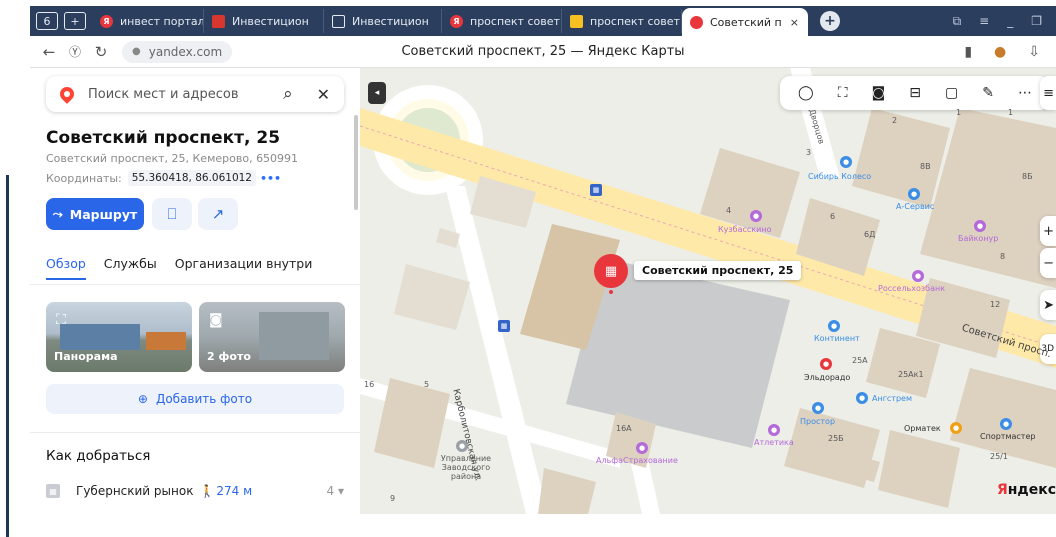 Image resolution: width=1056 pixels, height=537 pixels. I want to click on add-photo-button: ⊕ Добавить фото, so click(195, 399).